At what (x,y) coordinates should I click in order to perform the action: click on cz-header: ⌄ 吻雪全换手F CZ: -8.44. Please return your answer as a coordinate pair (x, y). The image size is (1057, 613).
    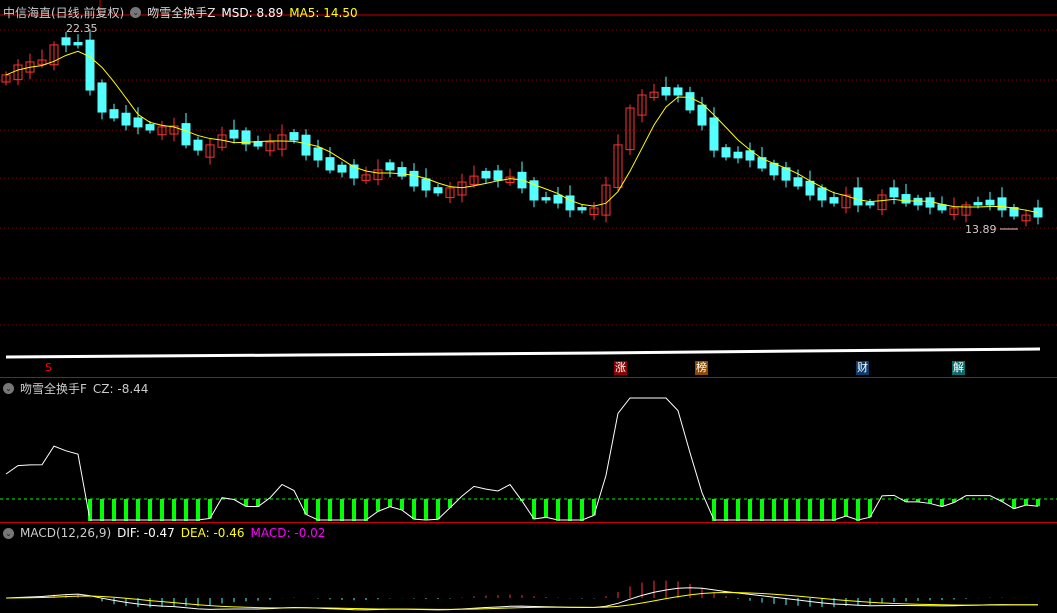
    Looking at the image, I should click on (75, 388).